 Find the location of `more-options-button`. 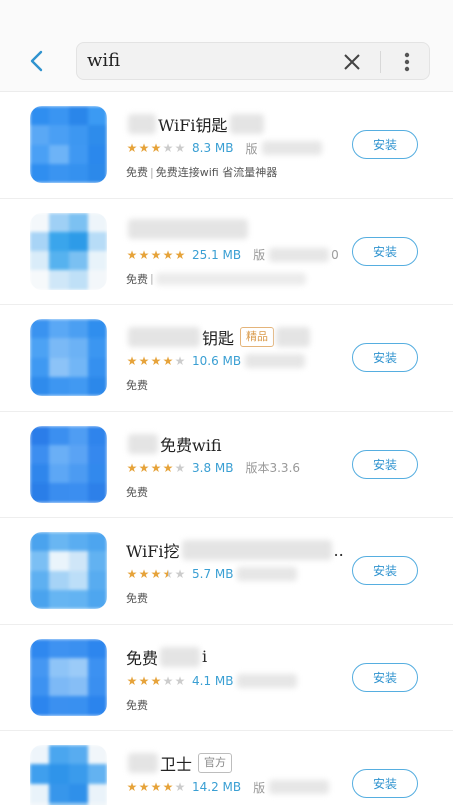

more-options-button is located at coordinates (407, 62).